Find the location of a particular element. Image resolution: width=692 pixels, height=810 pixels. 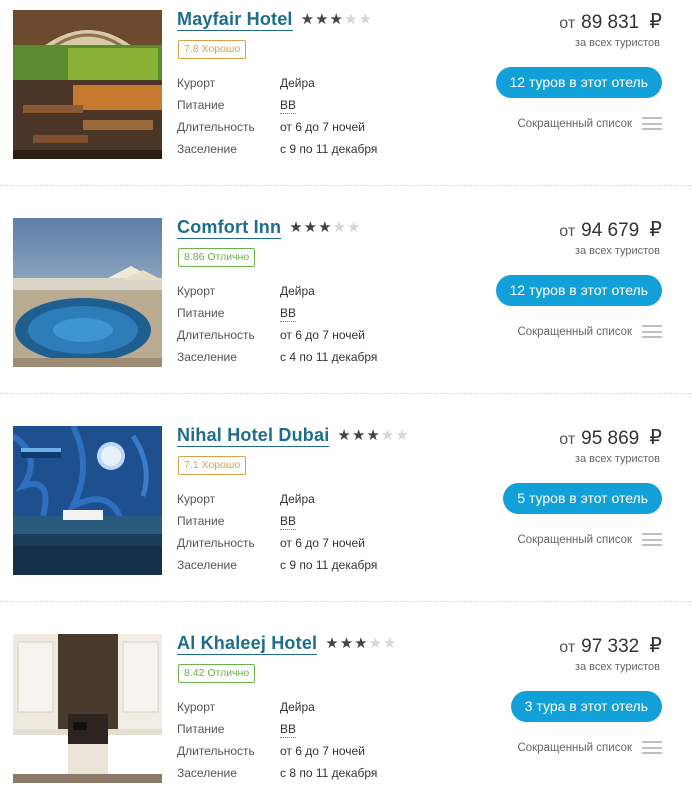

hotel-name-link: Comfort Inn is located at coordinates (229, 227).